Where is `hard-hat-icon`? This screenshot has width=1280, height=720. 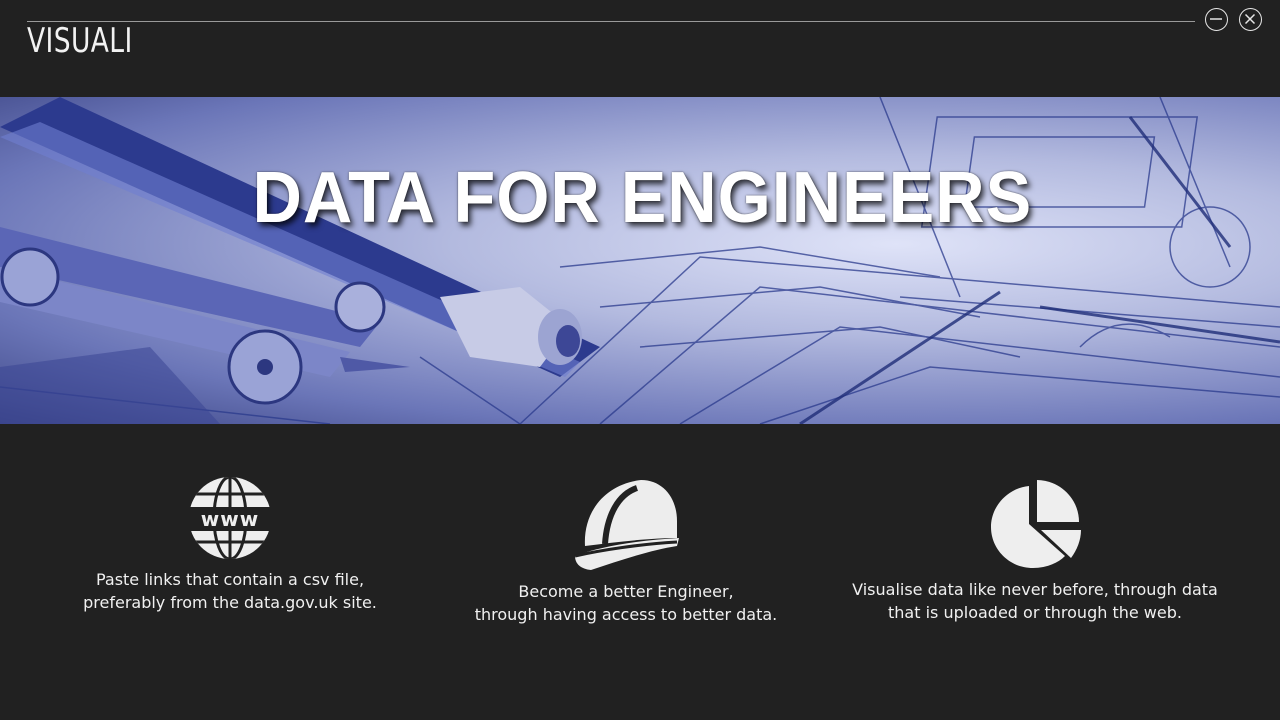 hard-hat-icon is located at coordinates (626, 525).